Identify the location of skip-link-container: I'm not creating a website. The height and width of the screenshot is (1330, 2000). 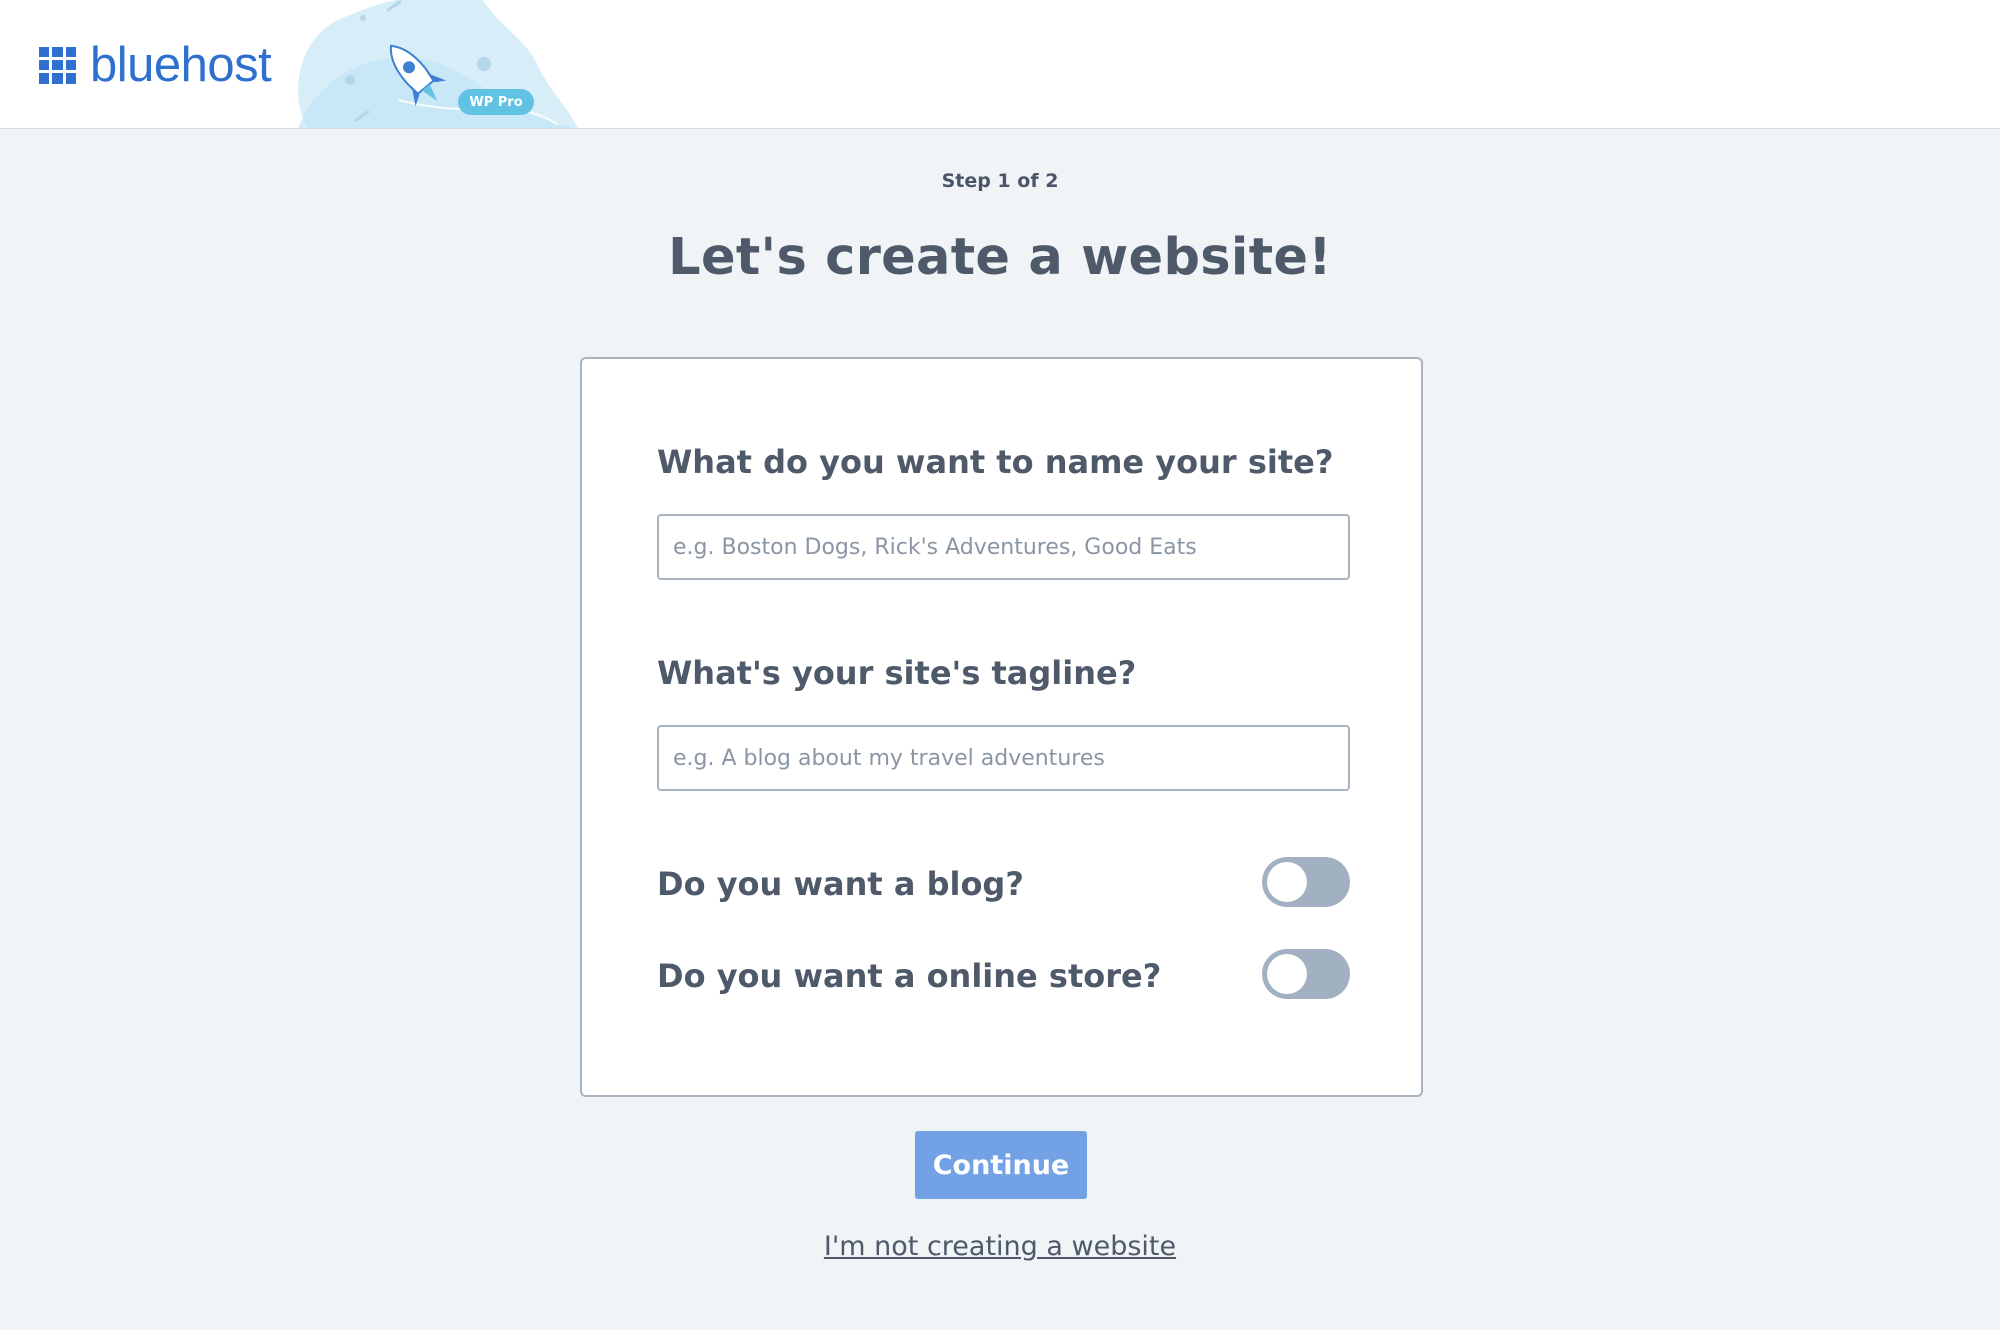
(1000, 1246).